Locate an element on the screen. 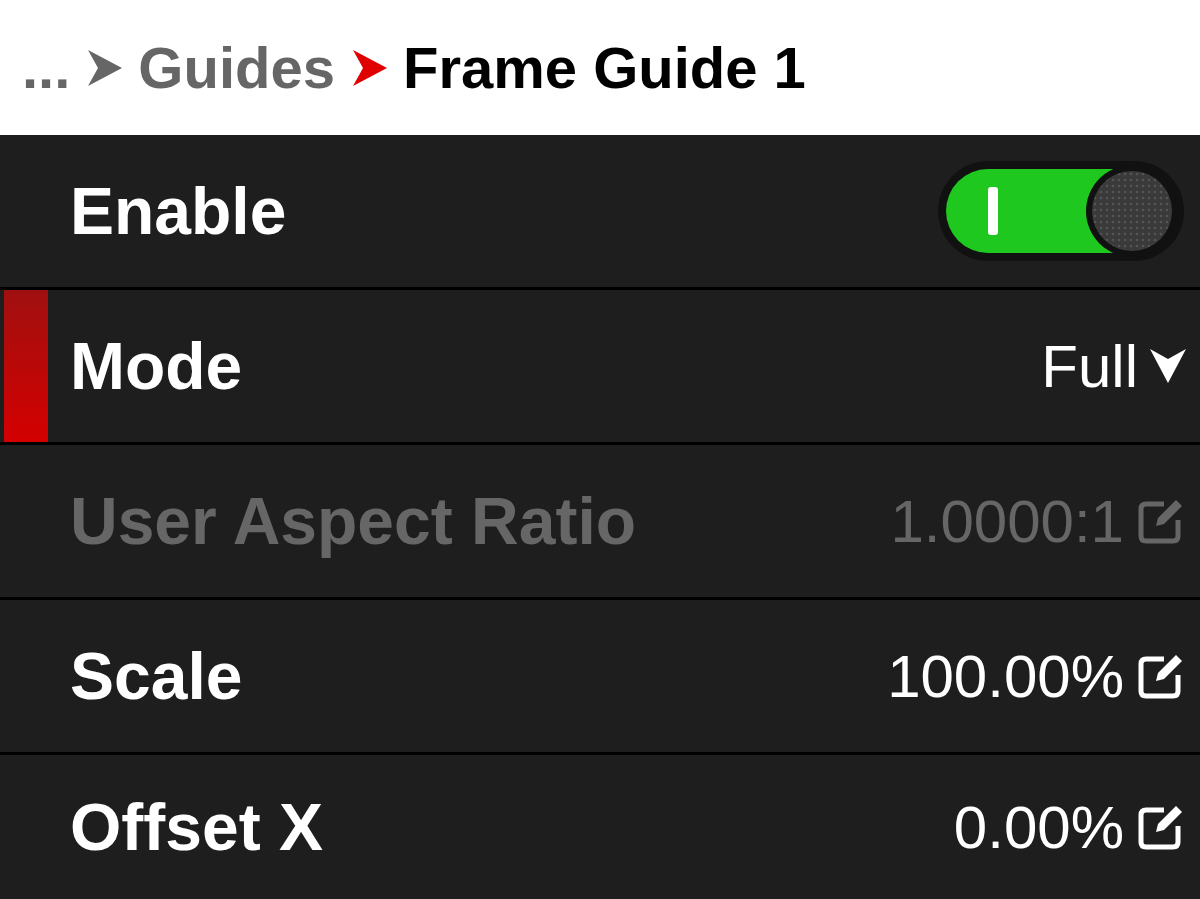 This screenshot has height=899, width=1200. setting-value: 0.00% is located at coordinates (1038, 827).